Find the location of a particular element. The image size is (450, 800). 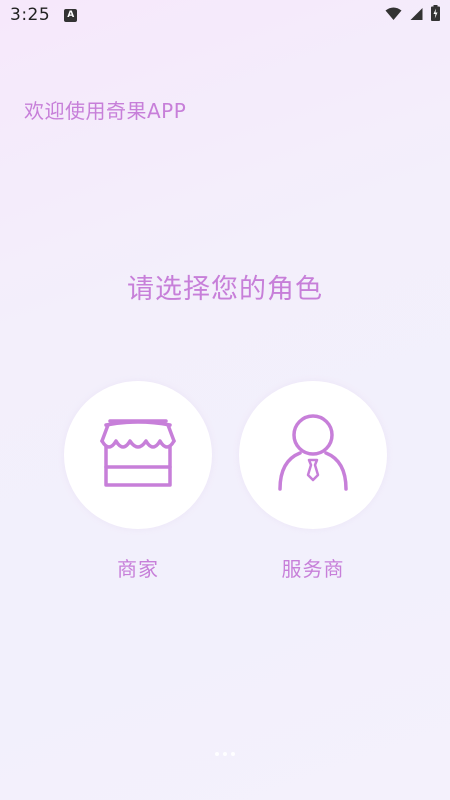

role-provider-label: 服务商 is located at coordinates (313, 569).